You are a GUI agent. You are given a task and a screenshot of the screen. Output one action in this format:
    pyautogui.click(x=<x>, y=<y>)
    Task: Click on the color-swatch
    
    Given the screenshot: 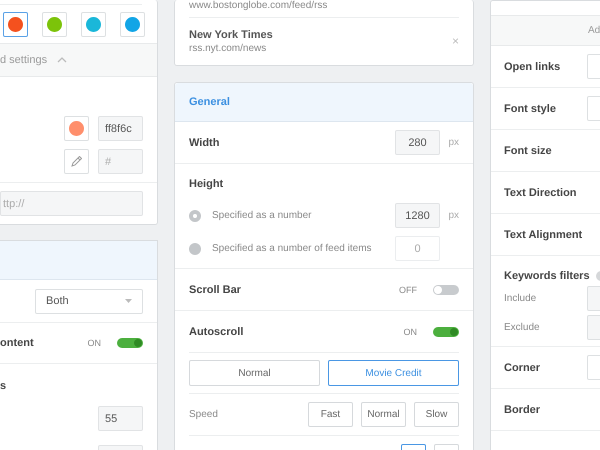 What is the action you would take?
    pyautogui.click(x=15, y=24)
    